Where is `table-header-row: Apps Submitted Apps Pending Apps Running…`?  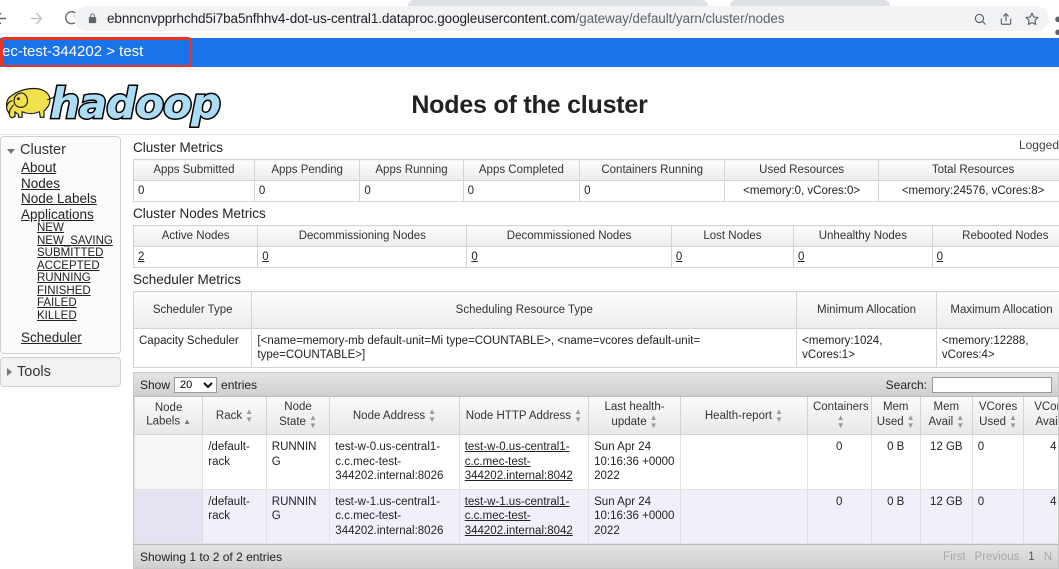
table-header-row: Apps Submitted Apps Pending Apps Running… is located at coordinates (596, 170).